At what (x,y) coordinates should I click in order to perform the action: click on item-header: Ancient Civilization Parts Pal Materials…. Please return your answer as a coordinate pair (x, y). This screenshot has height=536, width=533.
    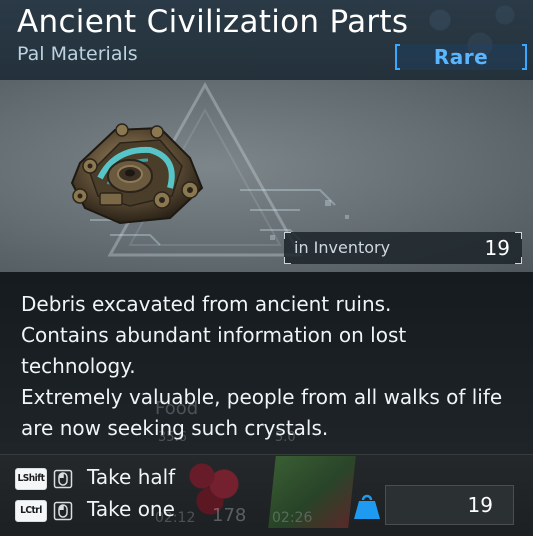
    Looking at the image, I should click on (266, 40).